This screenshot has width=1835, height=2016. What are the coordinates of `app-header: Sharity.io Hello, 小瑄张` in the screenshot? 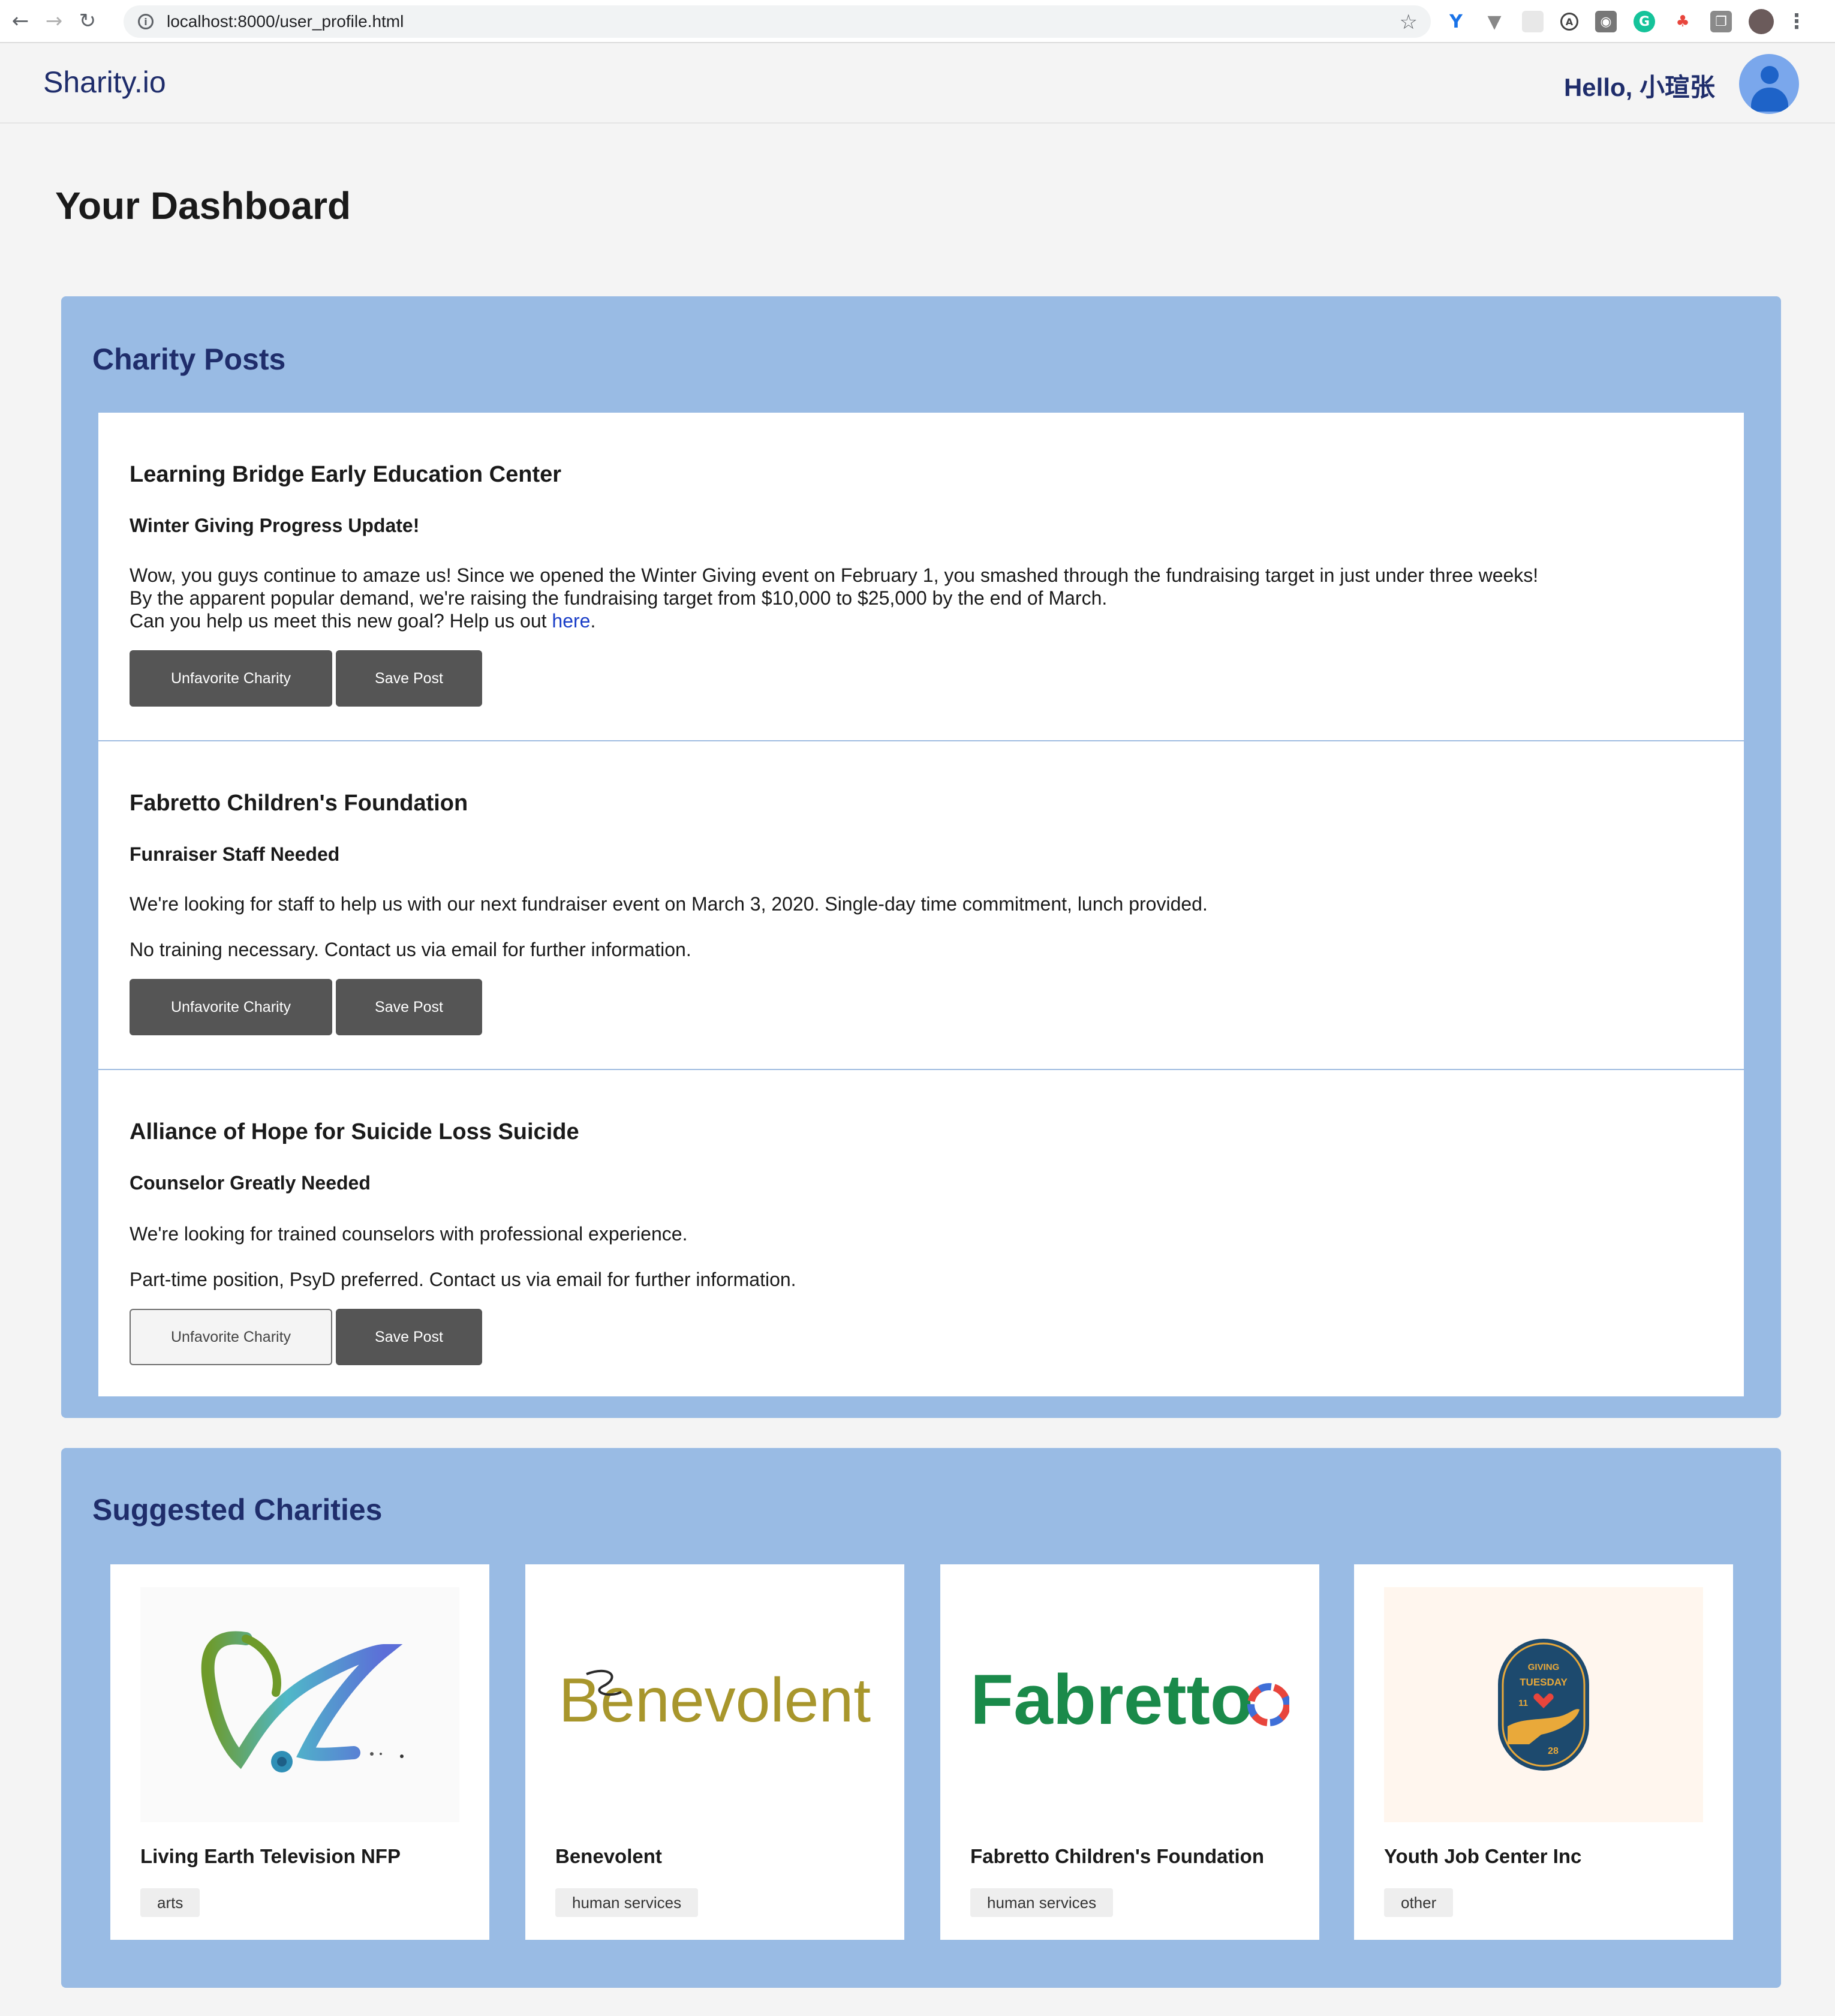 It's located at (917, 83).